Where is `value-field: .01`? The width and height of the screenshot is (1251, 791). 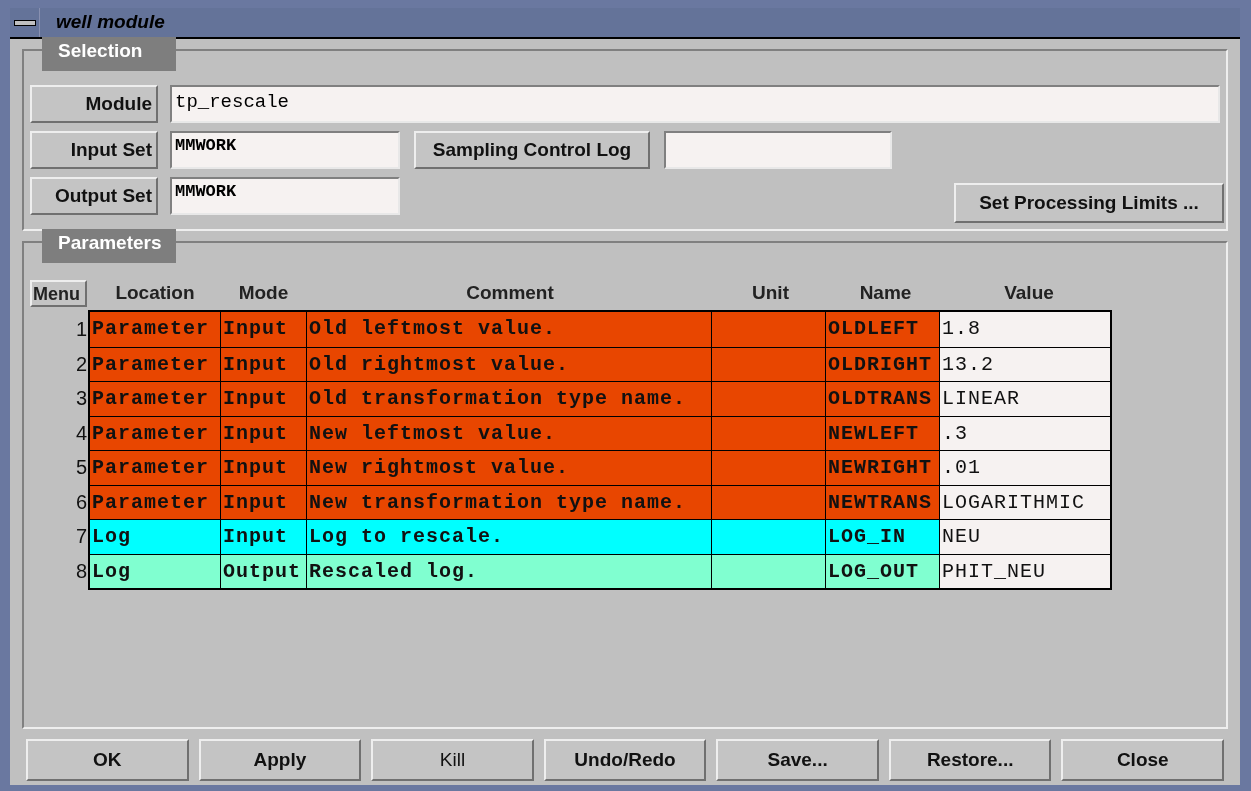 value-field: .01 is located at coordinates (1024, 468).